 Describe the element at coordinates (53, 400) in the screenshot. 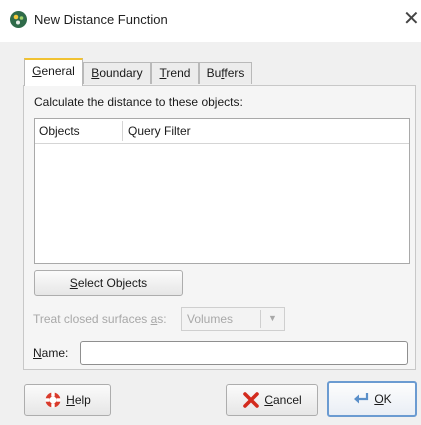

I see `lifebuoy-icon` at that location.